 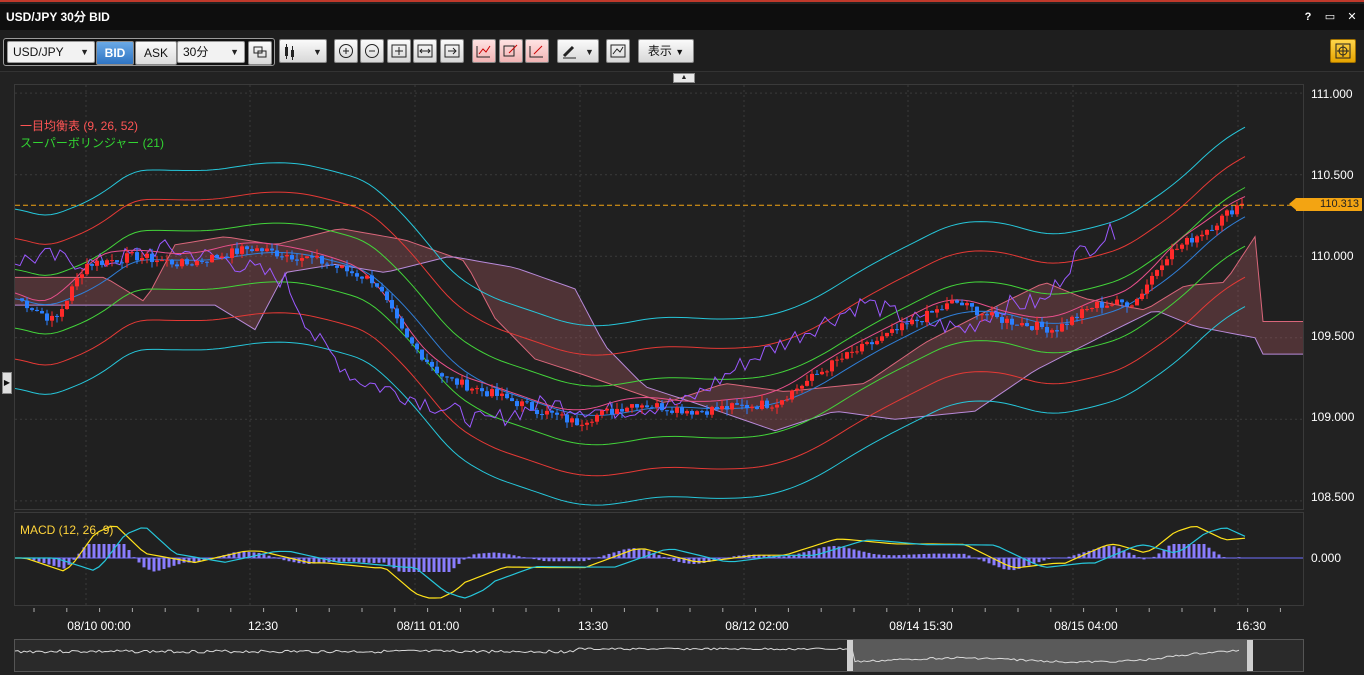 What do you see at coordinates (684, 78) in the screenshot?
I see `collapse-toolbar-button: ▲` at bounding box center [684, 78].